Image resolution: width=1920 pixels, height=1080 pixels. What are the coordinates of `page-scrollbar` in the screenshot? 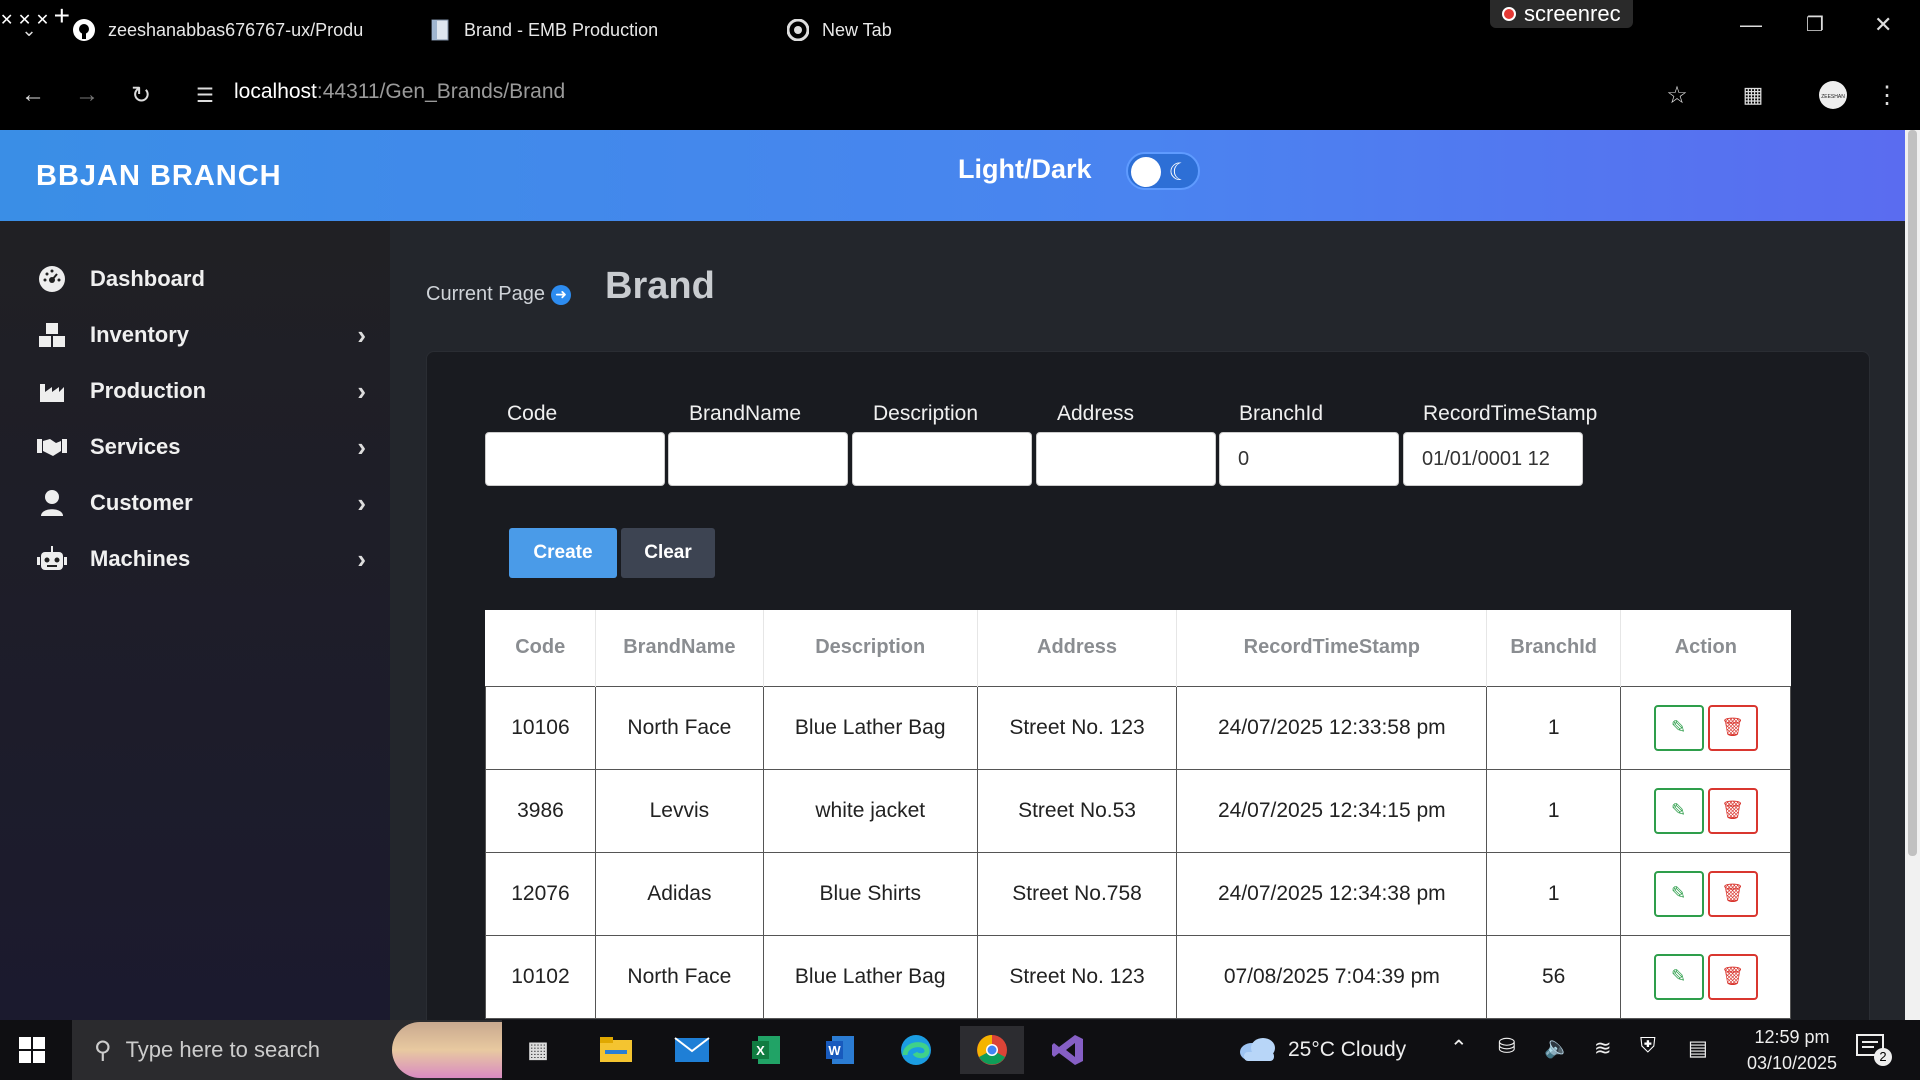 It's located at (1912, 575).